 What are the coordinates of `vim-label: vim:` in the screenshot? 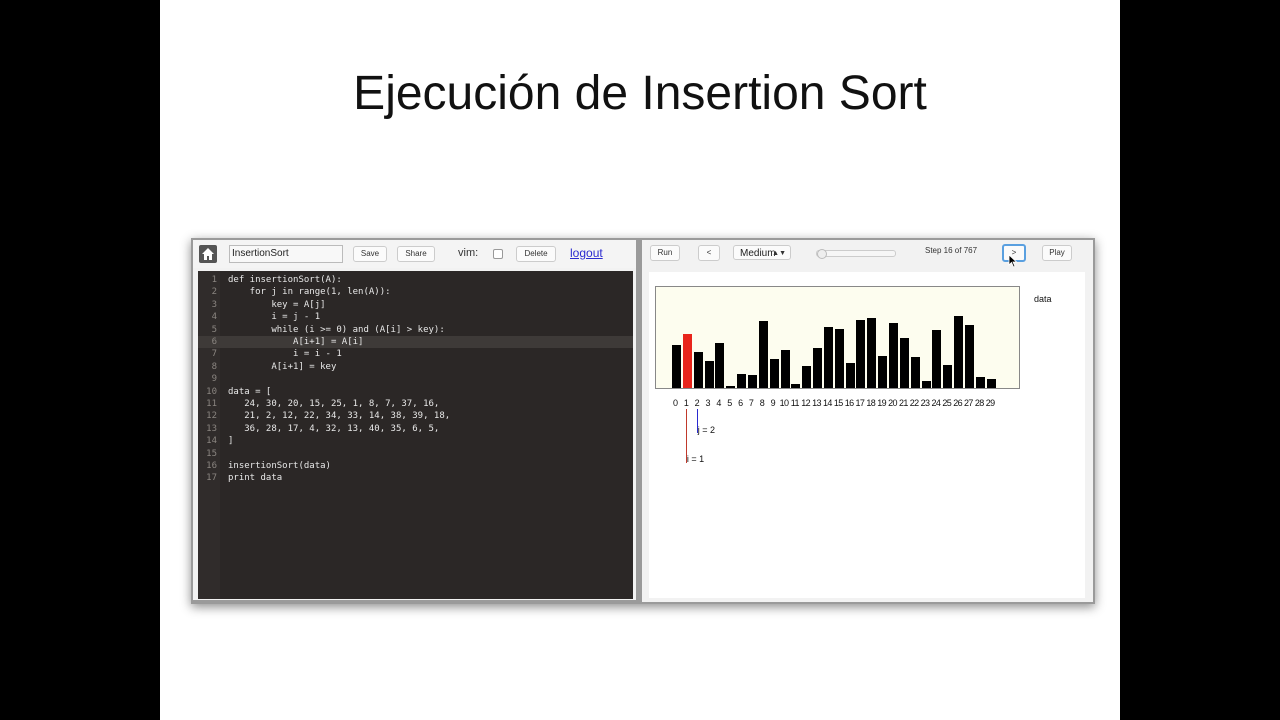 It's located at (468, 253).